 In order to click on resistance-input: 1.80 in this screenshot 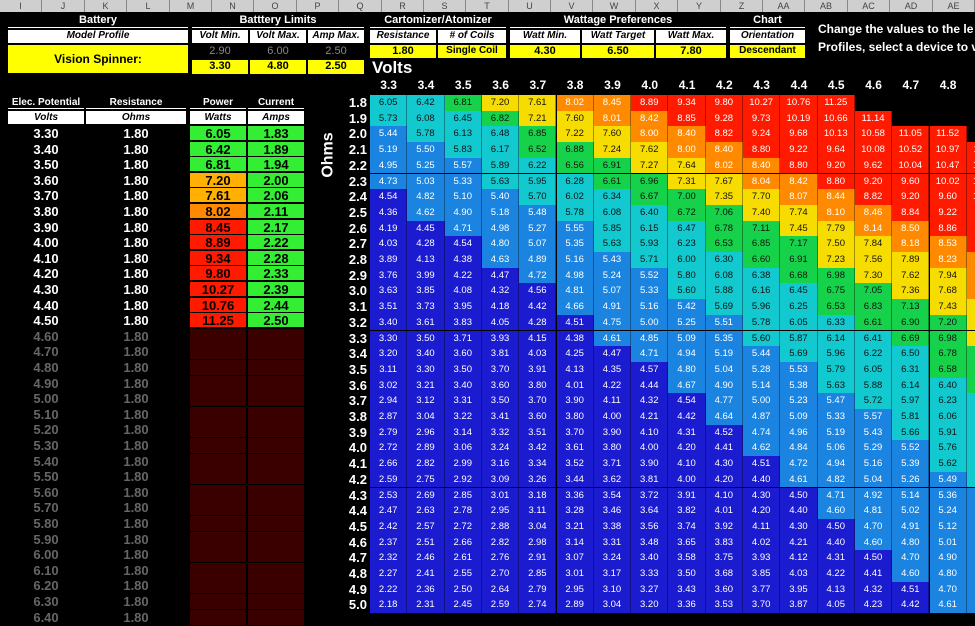, I will do `click(403, 51)`.